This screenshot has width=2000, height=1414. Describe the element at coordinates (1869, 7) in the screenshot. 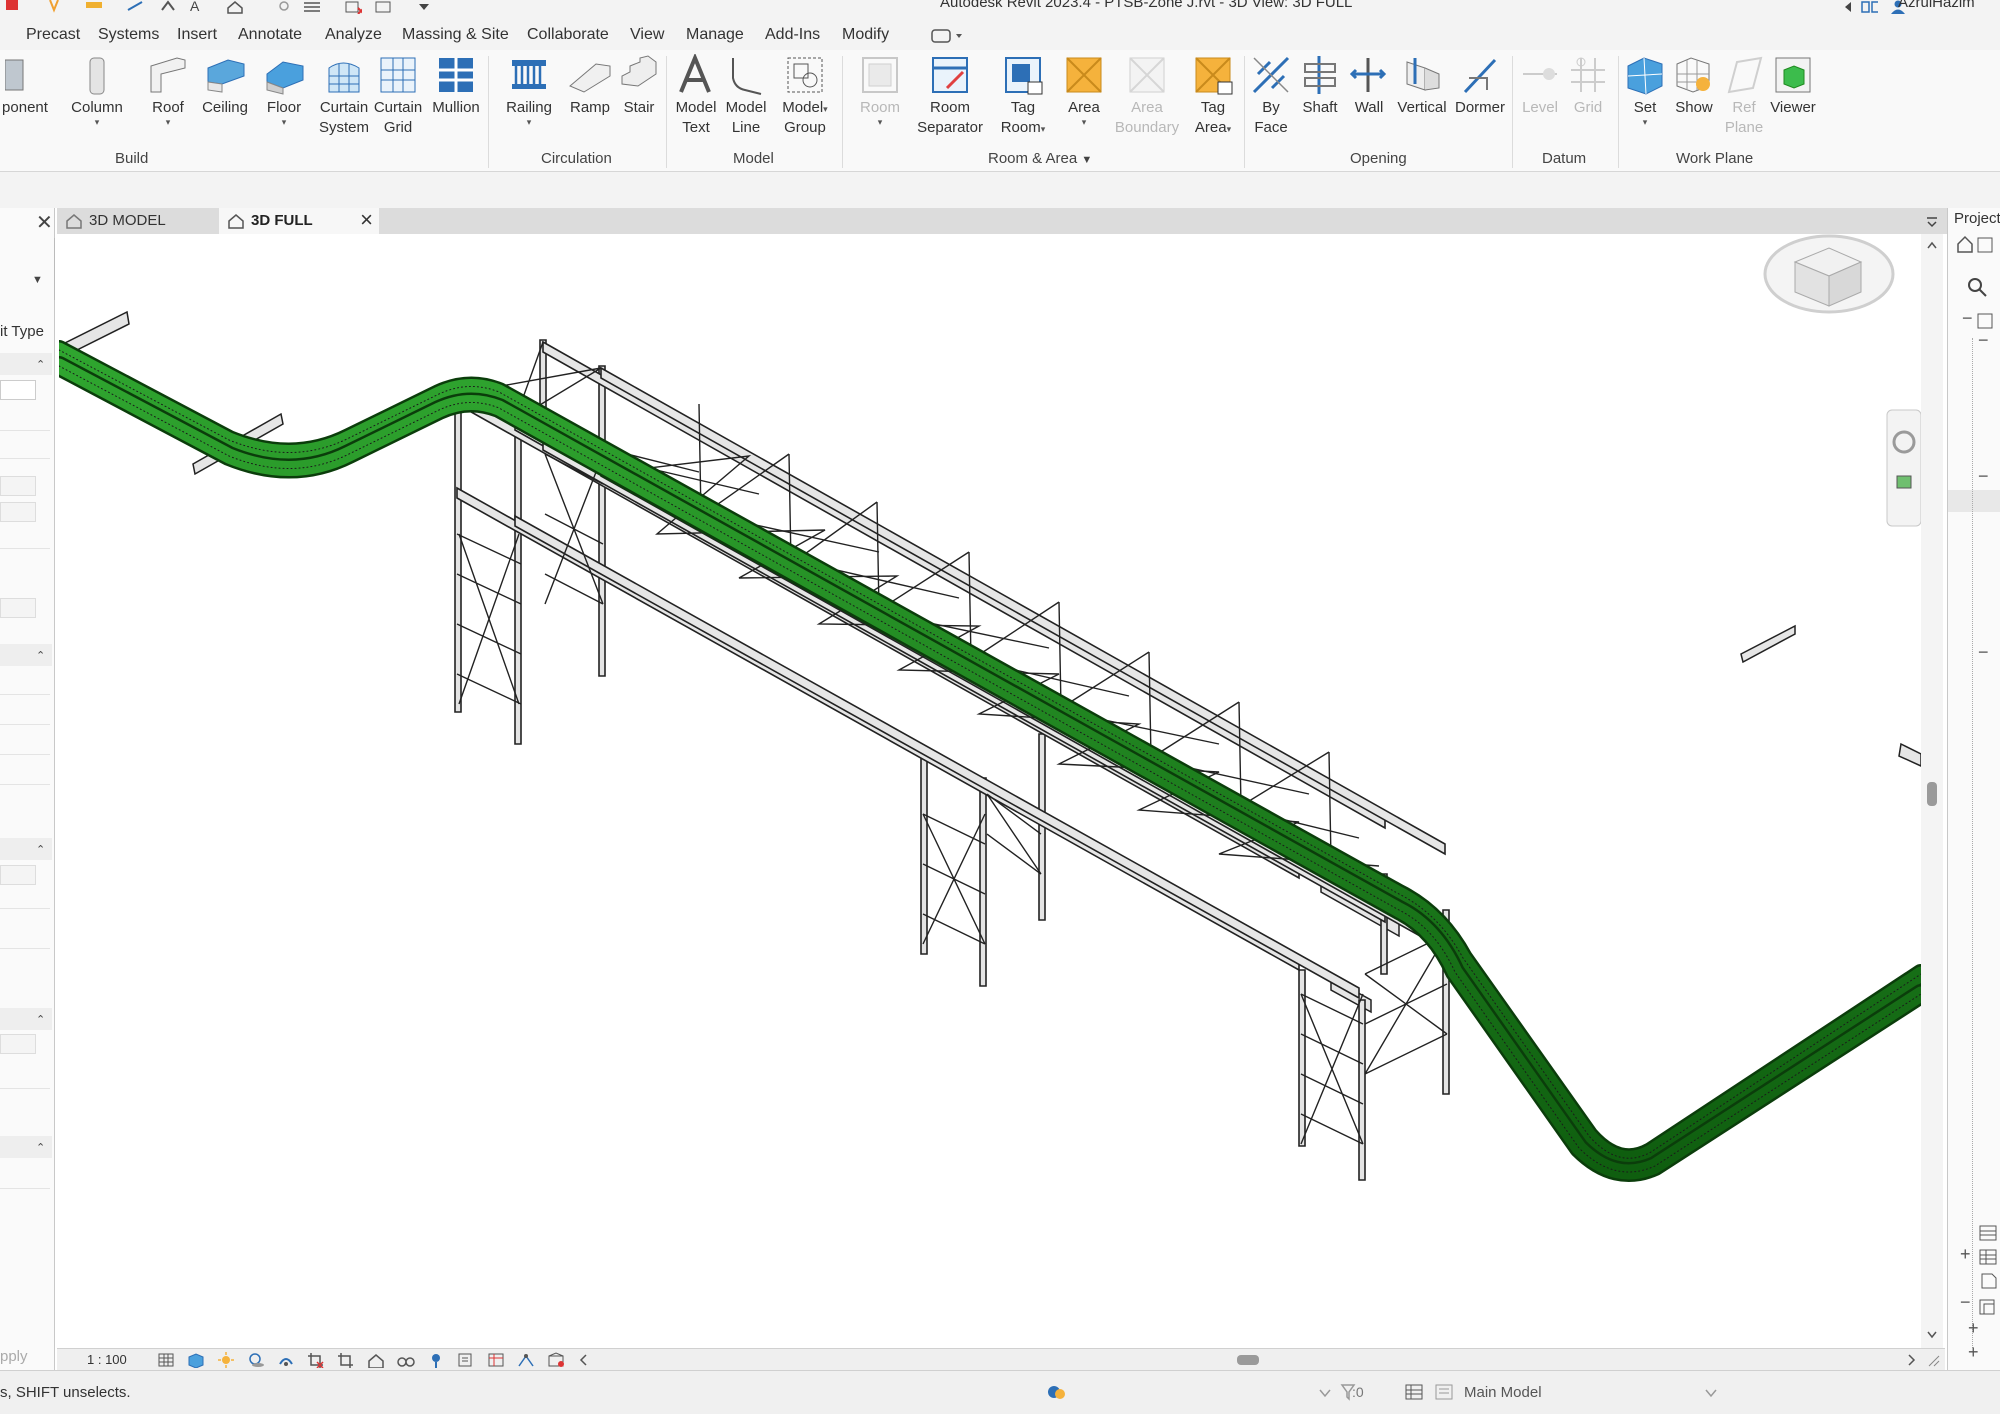

I see `binoculars-icon` at that location.